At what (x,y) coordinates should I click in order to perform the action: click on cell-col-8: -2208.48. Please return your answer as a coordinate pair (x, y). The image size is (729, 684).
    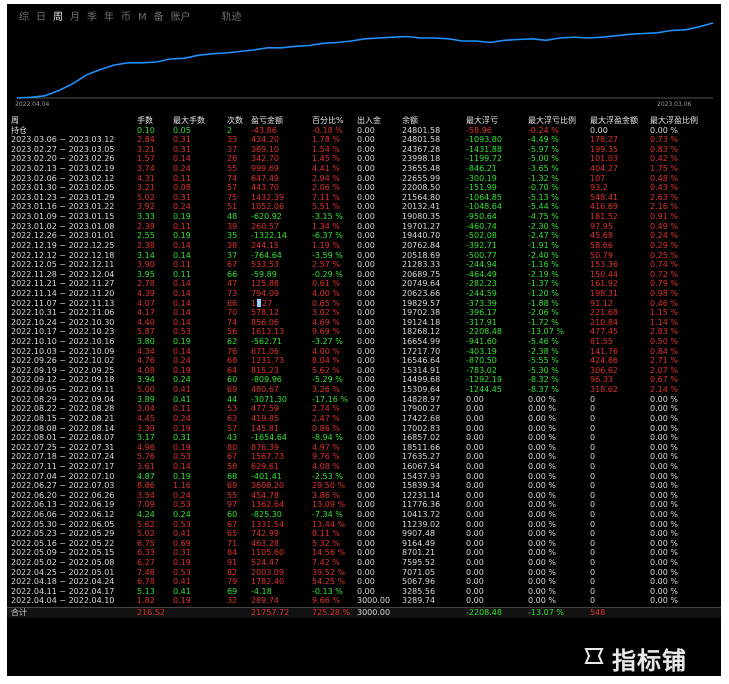
    Looking at the image, I should click on (484, 613).